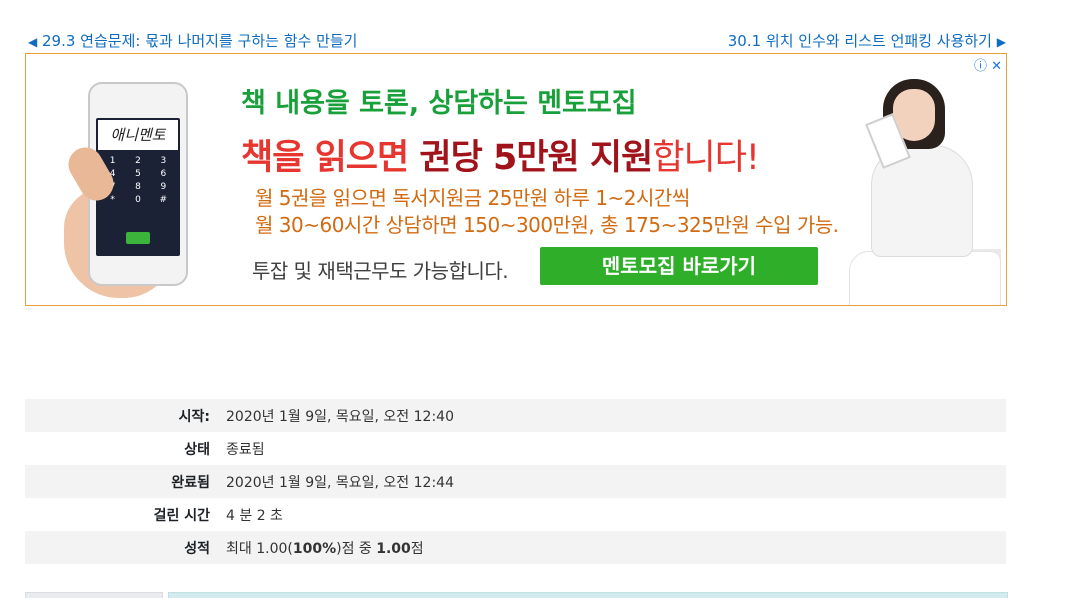 The height and width of the screenshot is (598, 1068). What do you see at coordinates (380, 271) in the screenshot?
I see `ad-detail-line-3: 투잡 및 재택근무도 가능합니다.` at bounding box center [380, 271].